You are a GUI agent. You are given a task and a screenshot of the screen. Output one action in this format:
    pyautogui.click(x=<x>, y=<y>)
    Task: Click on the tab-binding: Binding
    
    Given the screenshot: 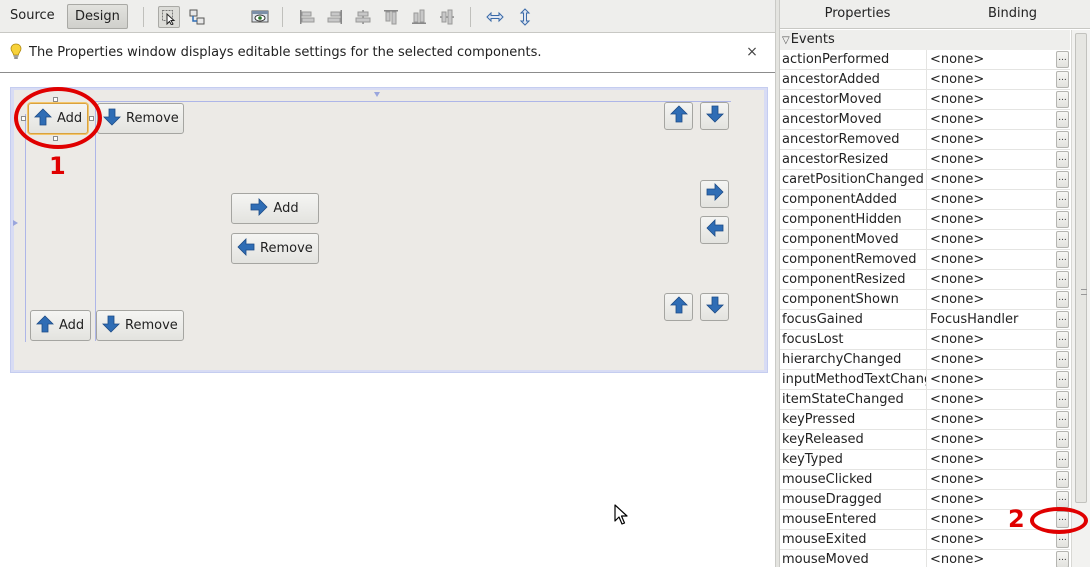 What is the action you would take?
    pyautogui.click(x=1012, y=14)
    